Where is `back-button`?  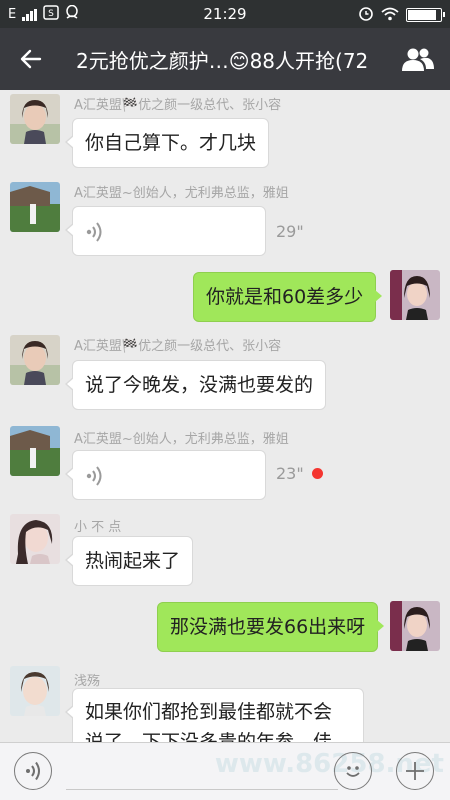 back-button is located at coordinates (31, 59).